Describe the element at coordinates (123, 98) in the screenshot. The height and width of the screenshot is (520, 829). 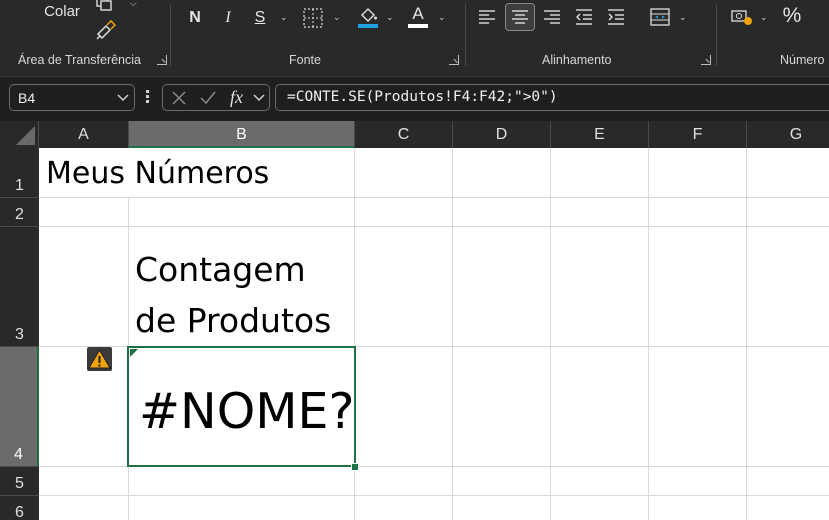
I see `name-box-chevron-icon` at that location.